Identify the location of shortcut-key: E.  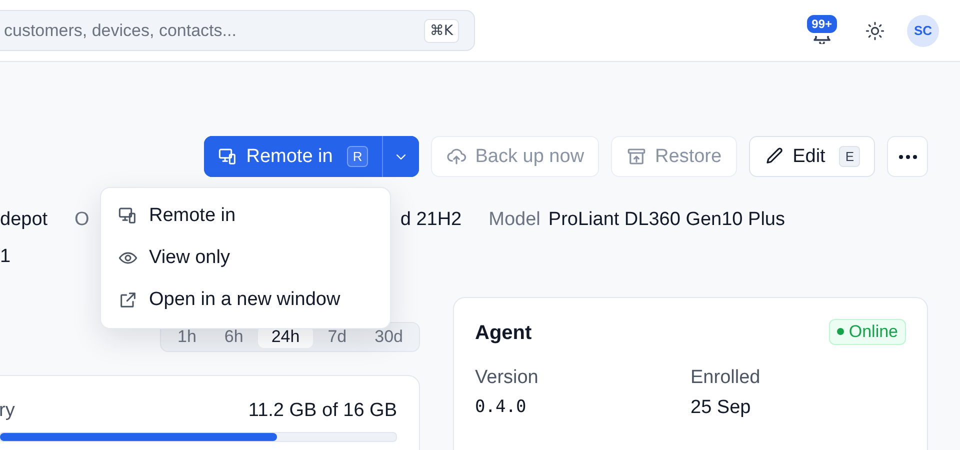
(849, 156).